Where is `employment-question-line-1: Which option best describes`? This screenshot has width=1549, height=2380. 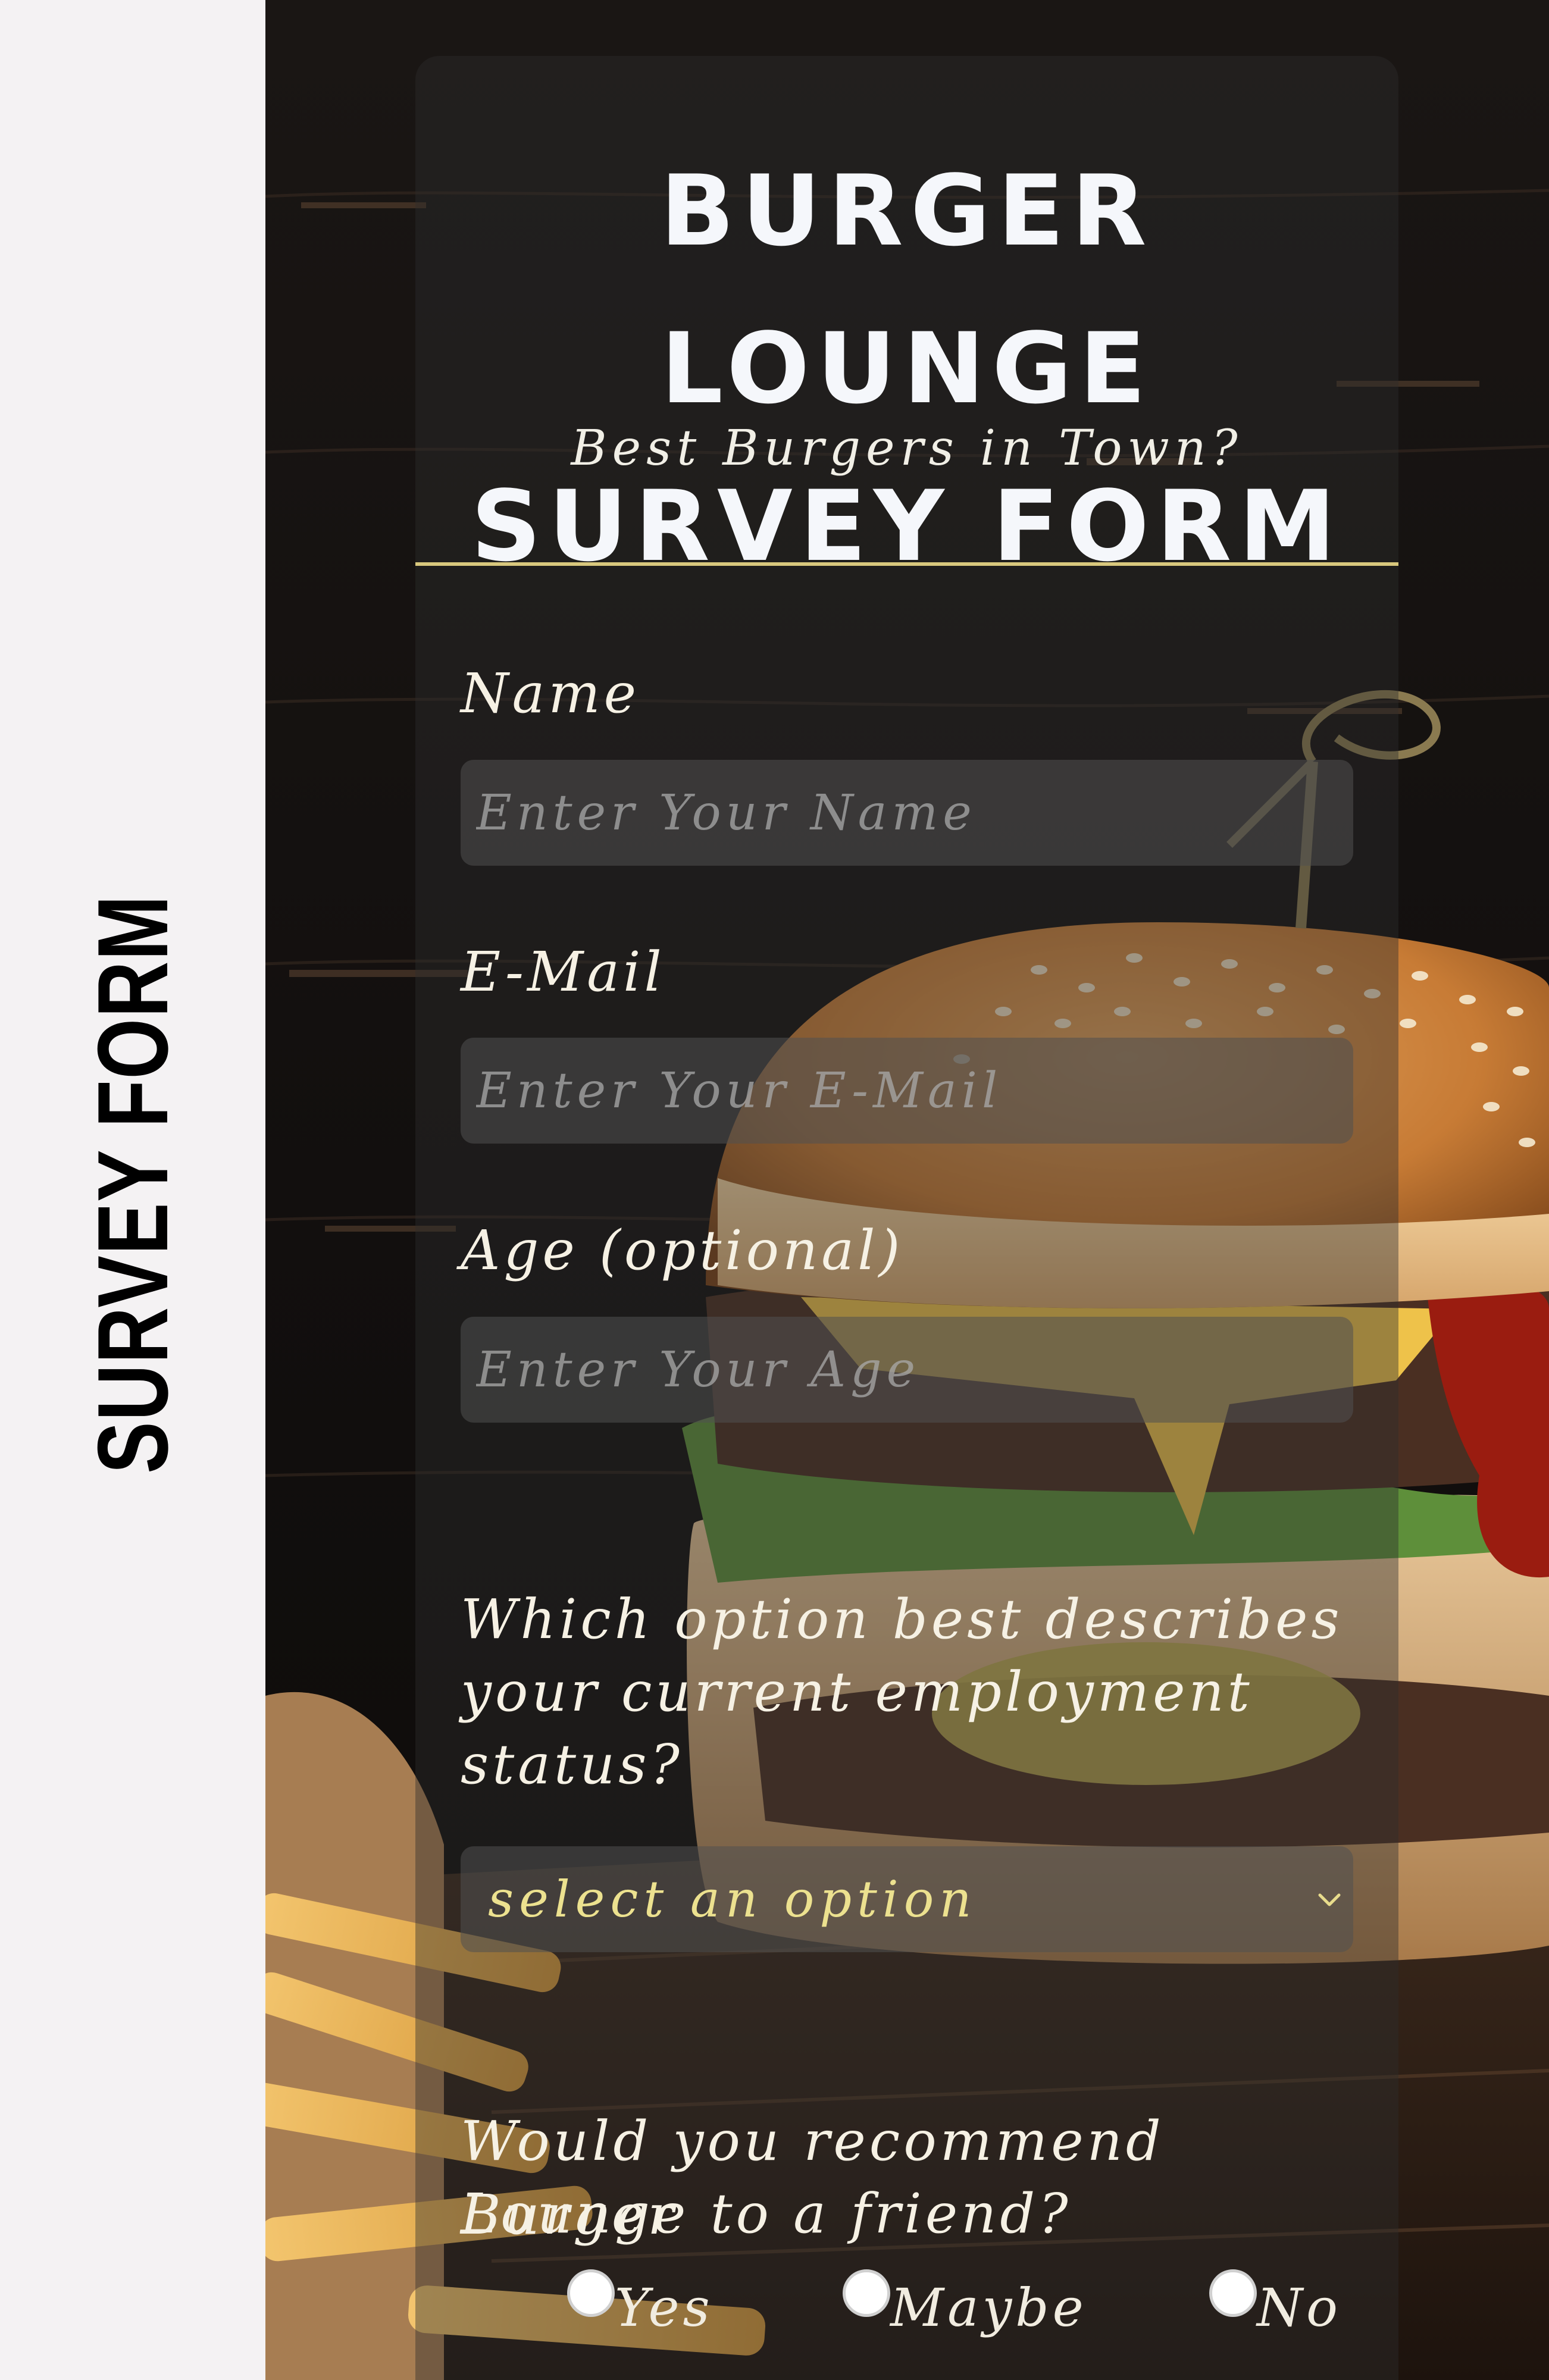 employment-question-line-1: Which option best describes is located at coordinates (902, 1619).